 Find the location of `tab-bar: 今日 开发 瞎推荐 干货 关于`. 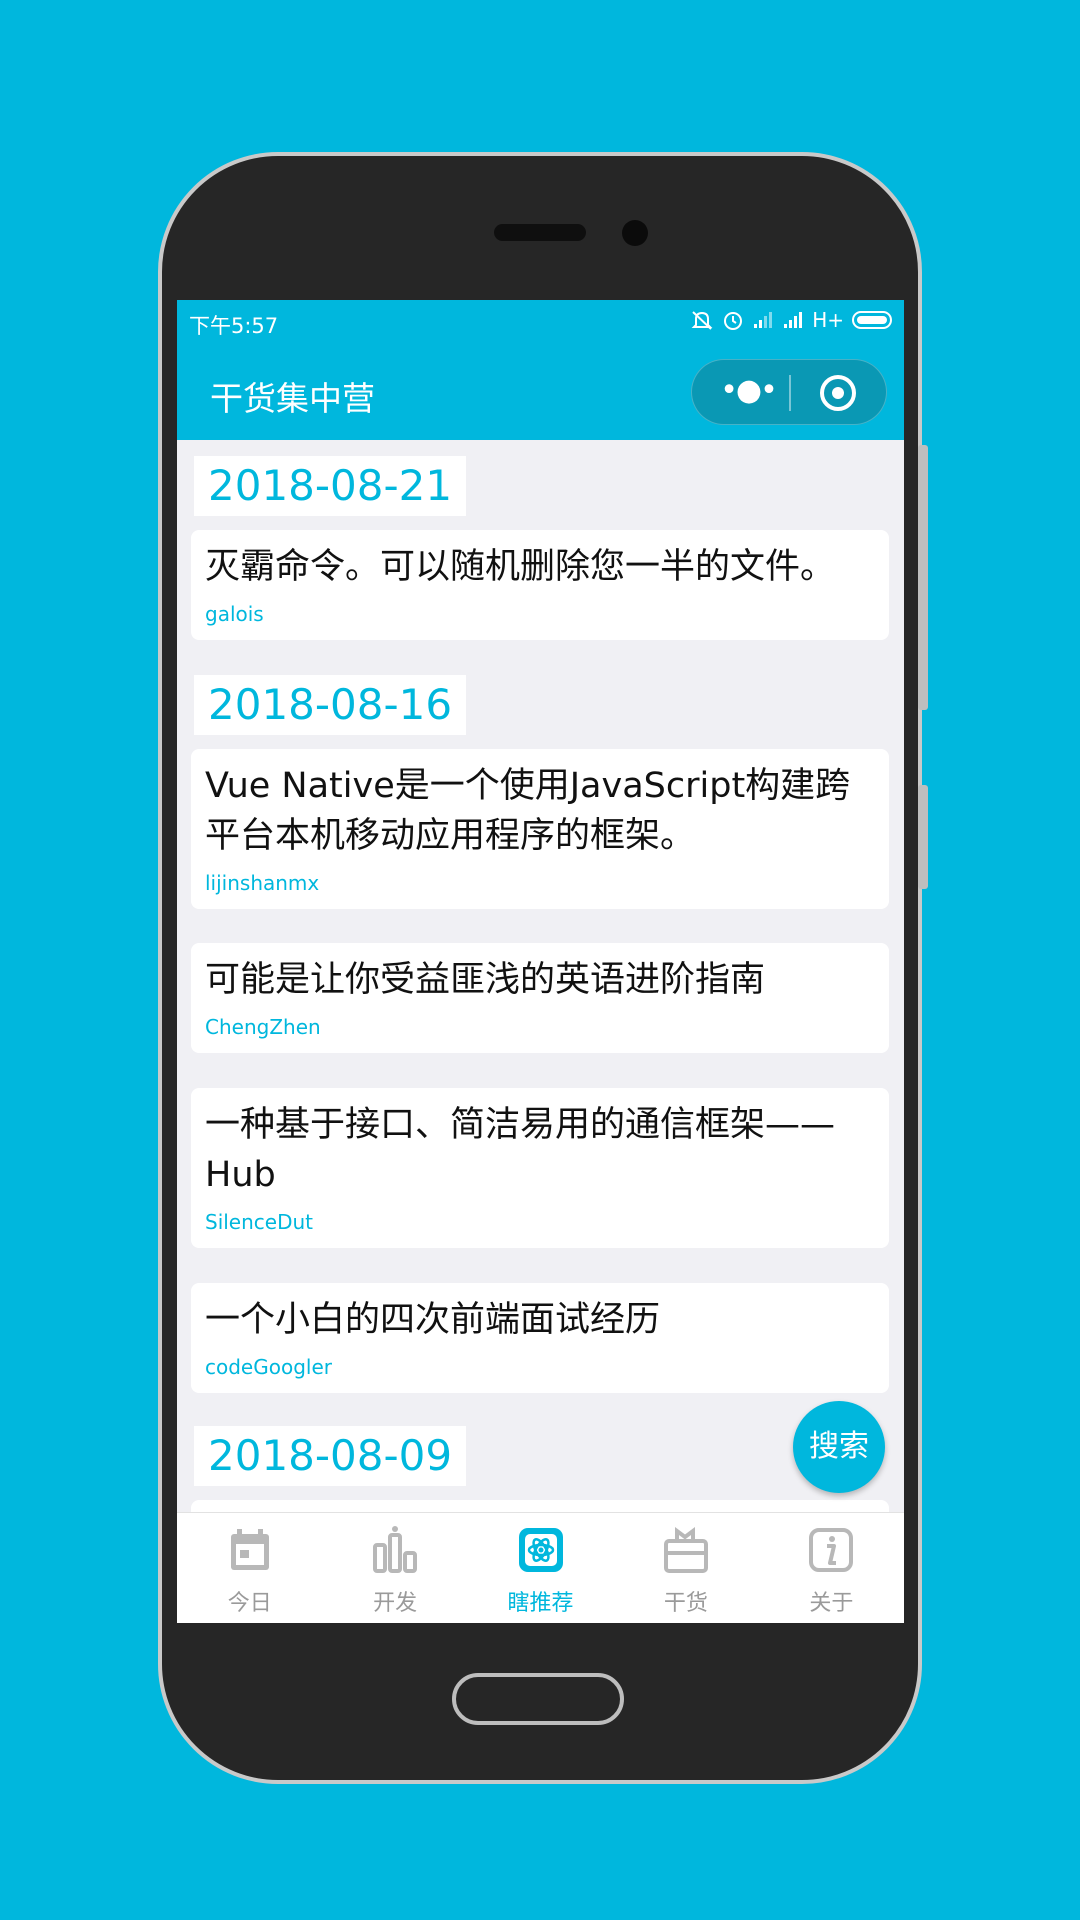

tab-bar: 今日 开发 瞎推荐 干货 关于 is located at coordinates (540, 1567).